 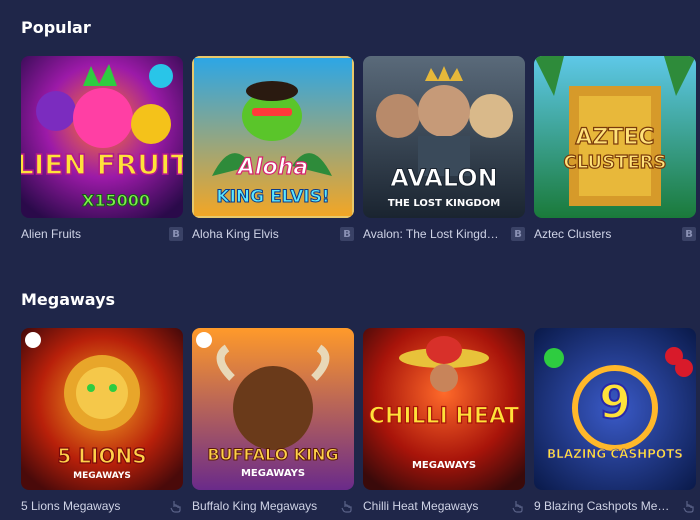 I want to click on game-card-5-lions-megaways: 5 LIONS MEGAWAYS 5 Lions Megaways, so click(x=102, y=422).